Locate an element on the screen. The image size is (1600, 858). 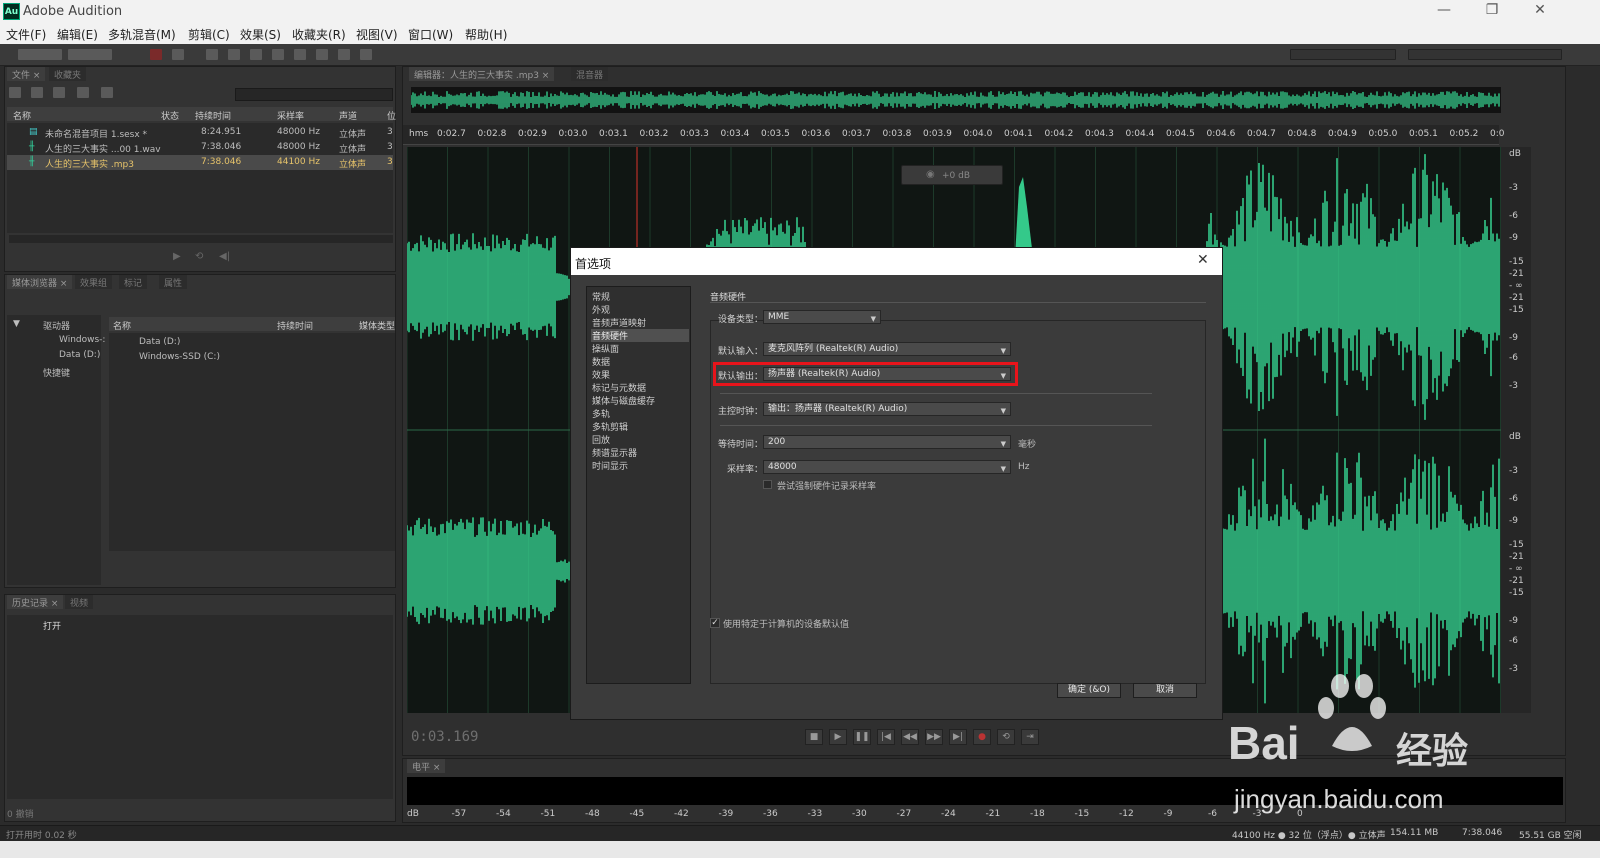
spectral-icon is located at coordinates (156, 54).